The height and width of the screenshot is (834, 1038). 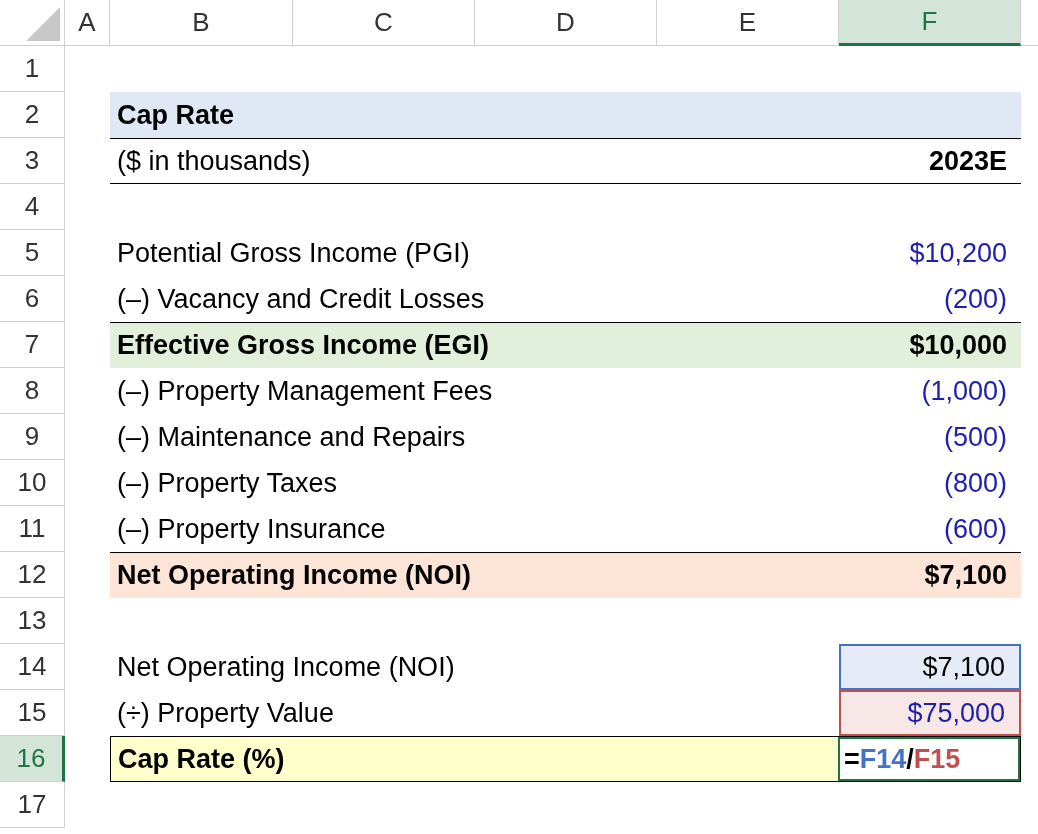 I want to click on row-label: Cap Rate, so click(x=176, y=115).